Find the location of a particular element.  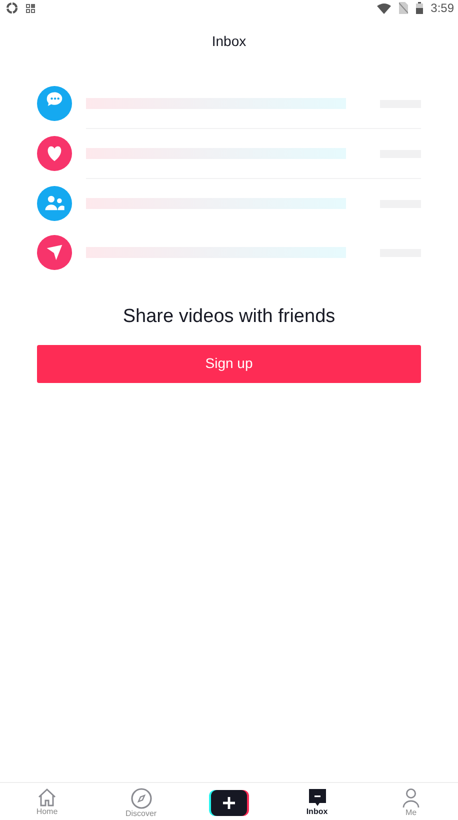

no-sim-icon is located at coordinates (403, 8).